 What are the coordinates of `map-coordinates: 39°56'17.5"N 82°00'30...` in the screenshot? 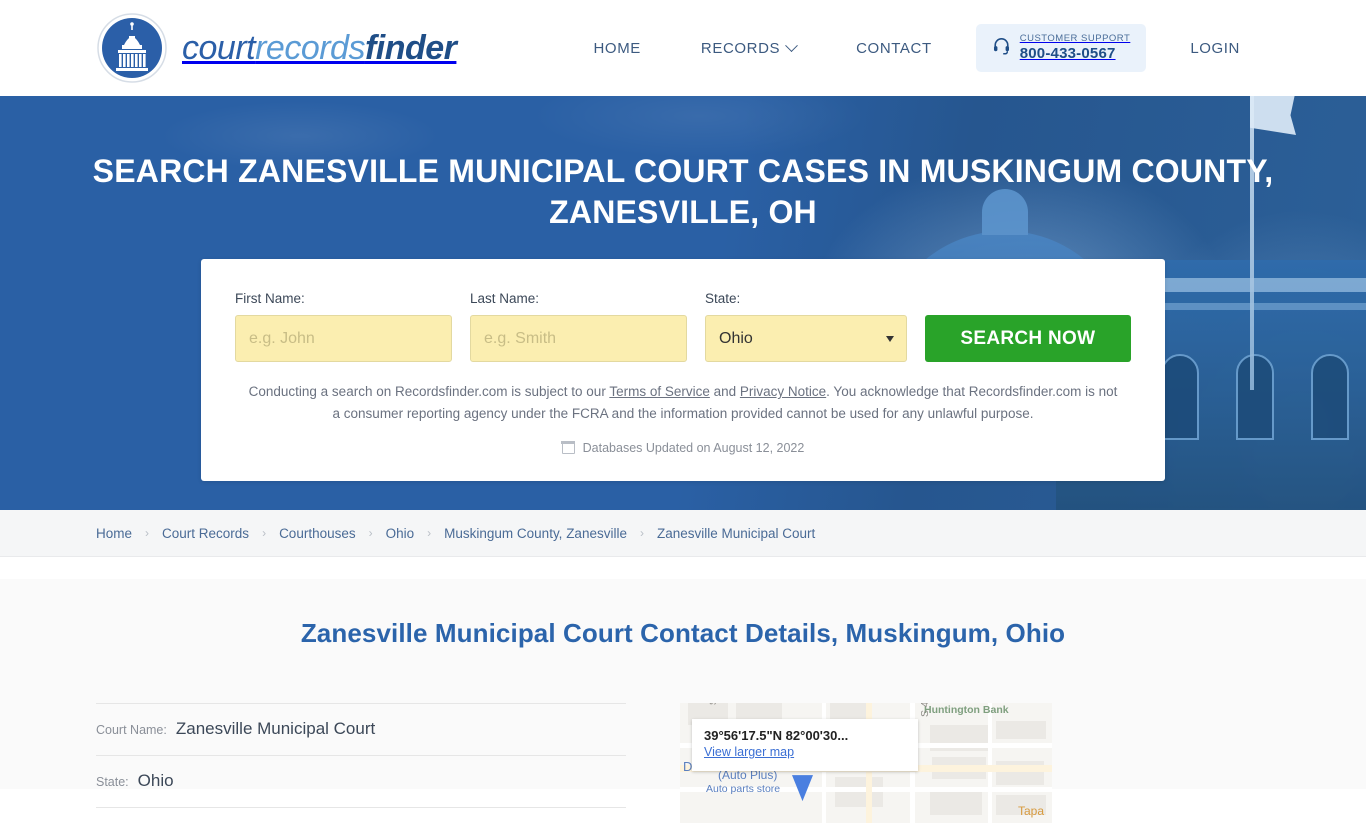 It's located at (776, 736).